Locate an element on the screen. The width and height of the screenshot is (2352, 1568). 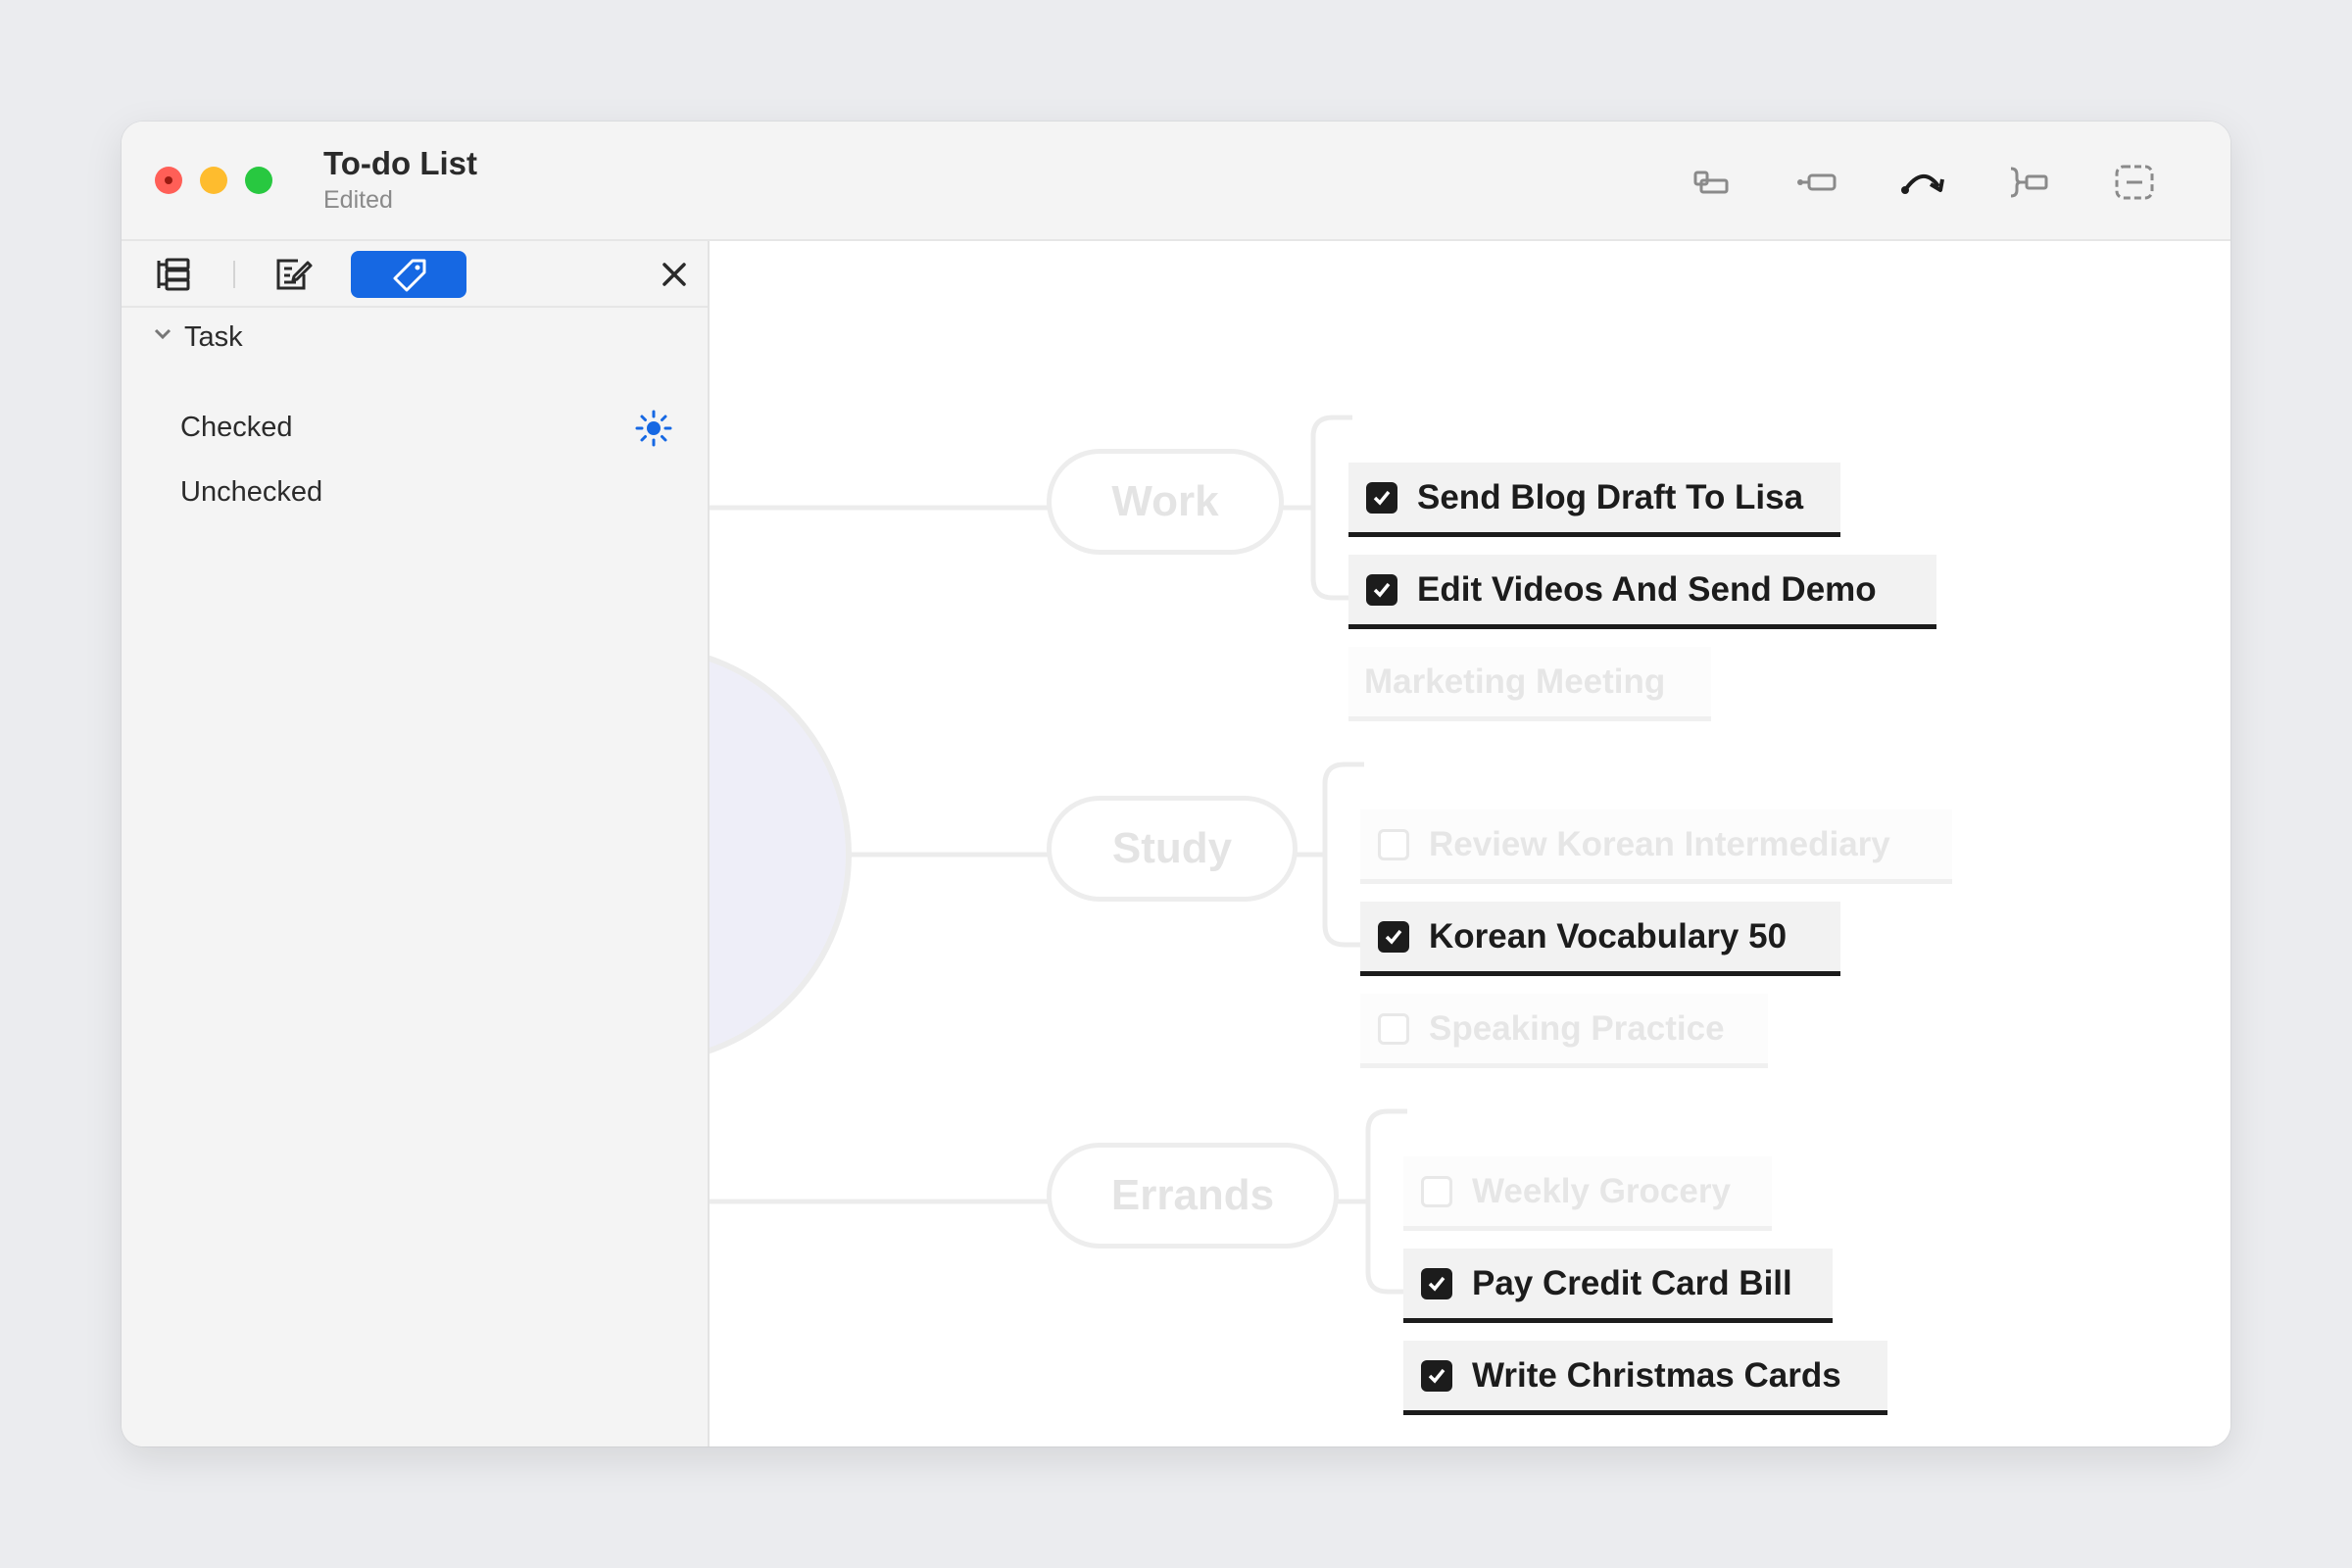
task-label: Send Blog Draft To Lisa is located at coordinates (1610, 496).